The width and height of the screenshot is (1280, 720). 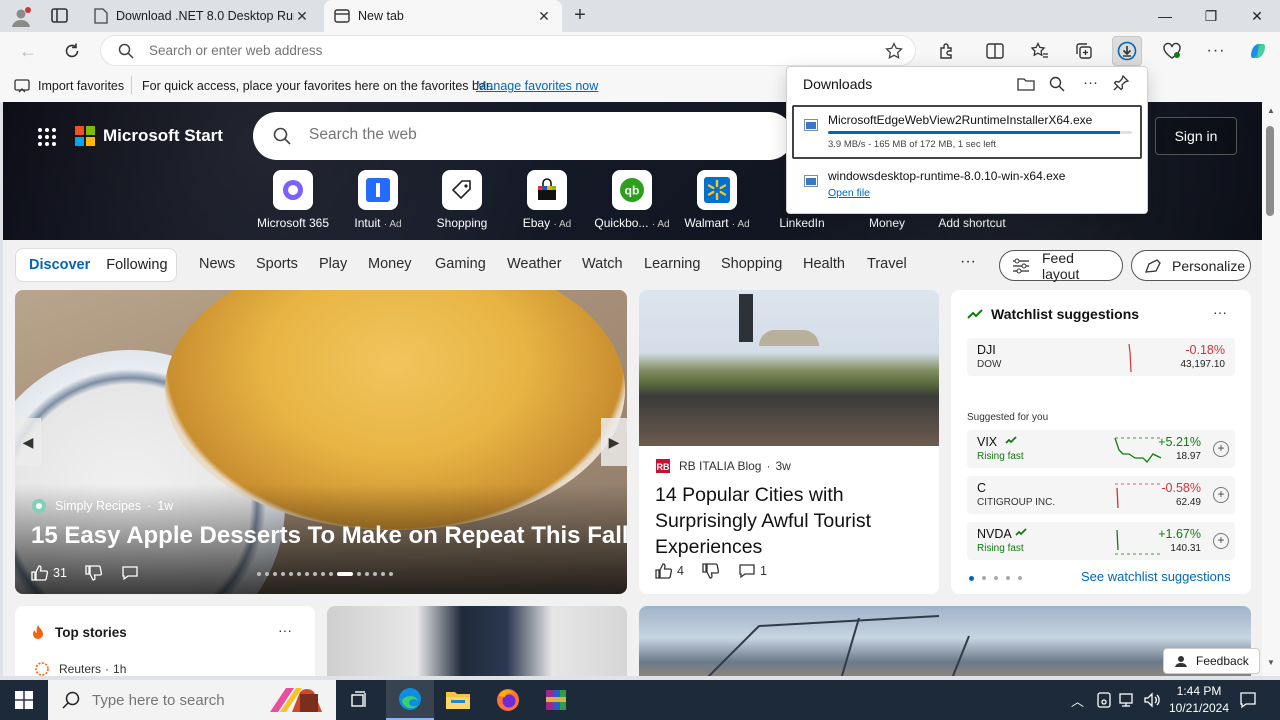 What do you see at coordinates (1101, 449) in the screenshot?
I see `watchlist-row-vix: VIX Rising fast +5.21% 18.97 +` at bounding box center [1101, 449].